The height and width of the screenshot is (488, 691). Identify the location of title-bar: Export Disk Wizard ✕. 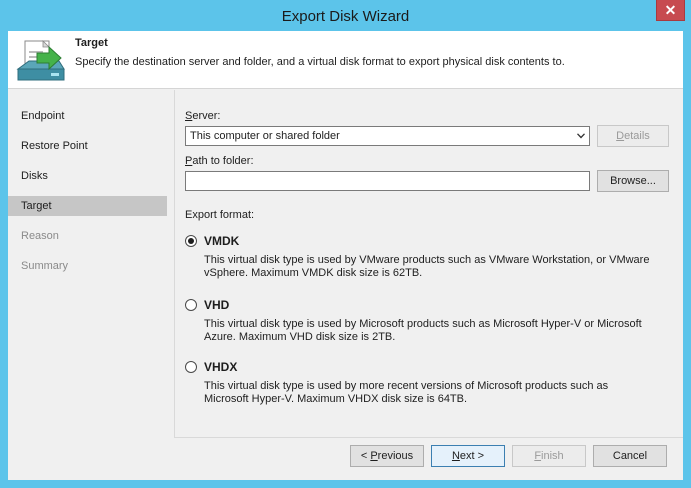
(345, 15).